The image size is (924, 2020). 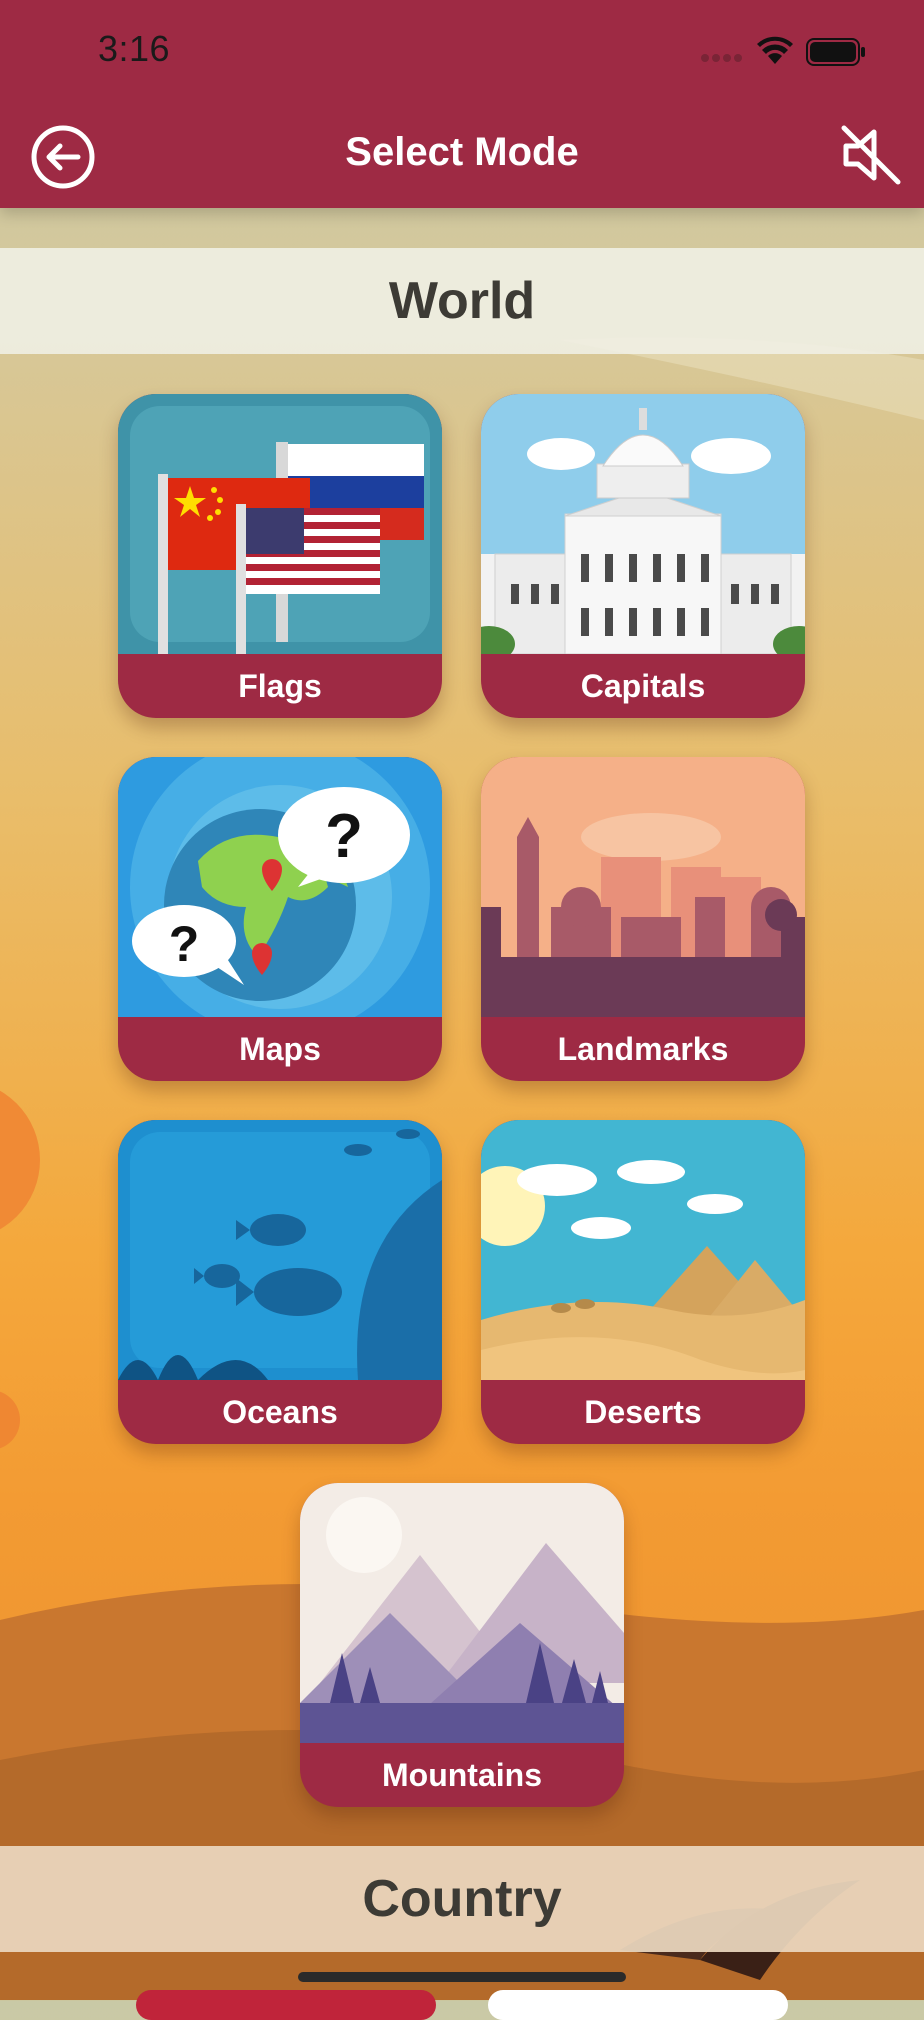 I want to click on wifi-icon, so click(x=775, y=50).